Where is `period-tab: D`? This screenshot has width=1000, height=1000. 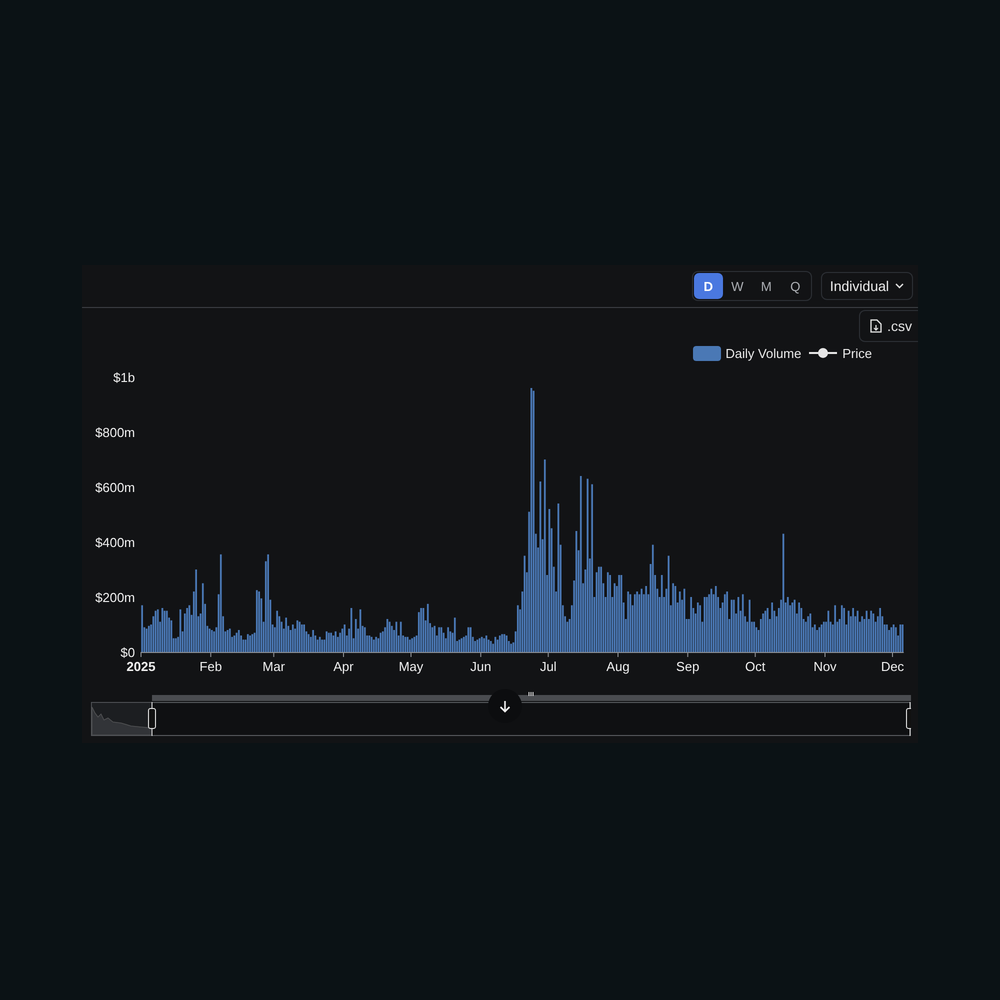
period-tab: D is located at coordinates (708, 286).